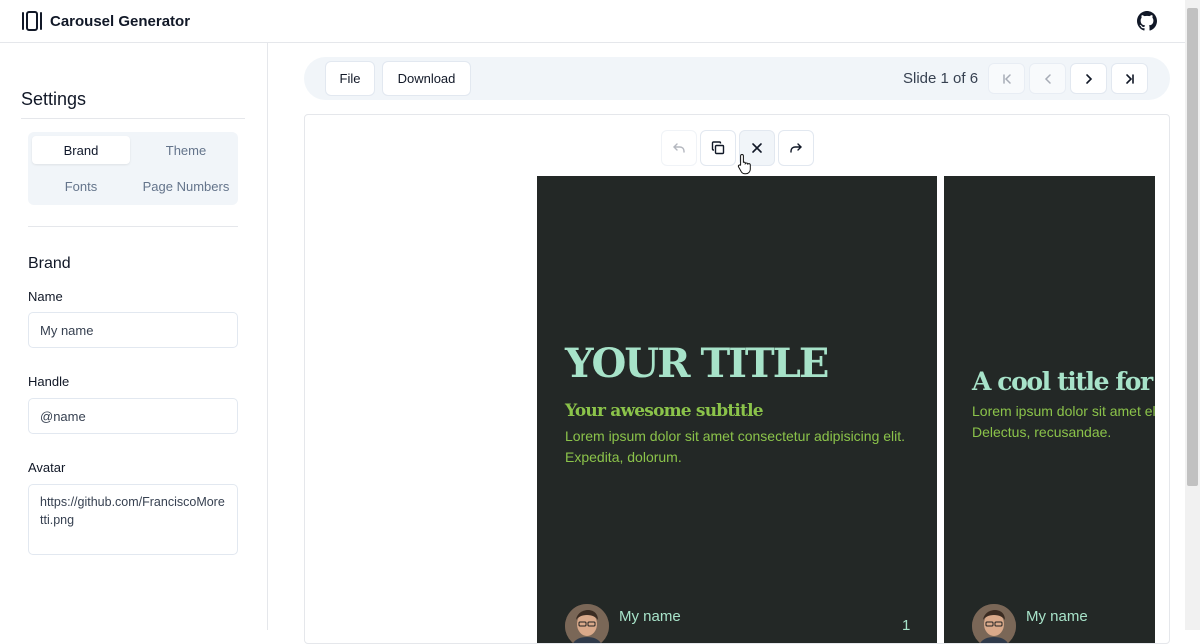 This screenshot has width=1200, height=644. What do you see at coordinates (941, 78) in the screenshot?
I see `slide-status: Slide 1 of 6` at bounding box center [941, 78].